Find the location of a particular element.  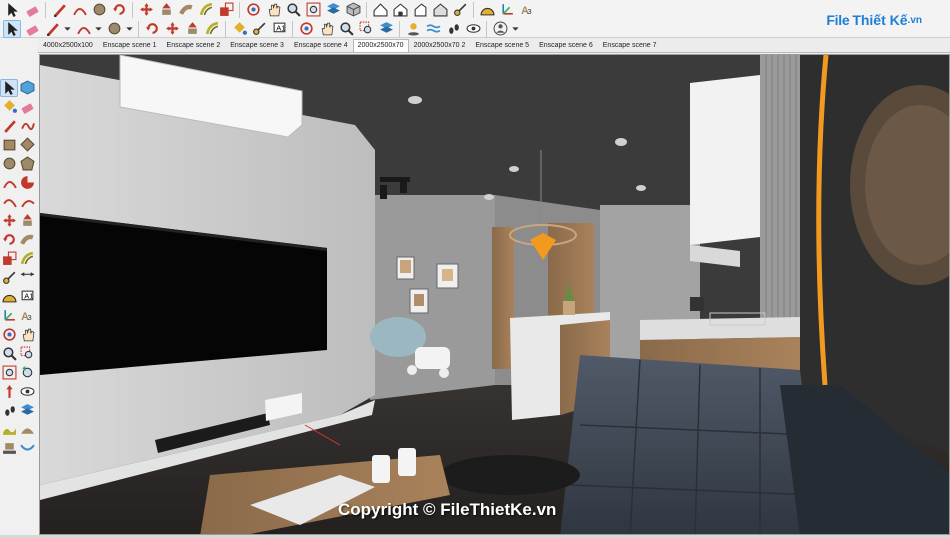

rotated-rect-tool-button is located at coordinates (27, 145).